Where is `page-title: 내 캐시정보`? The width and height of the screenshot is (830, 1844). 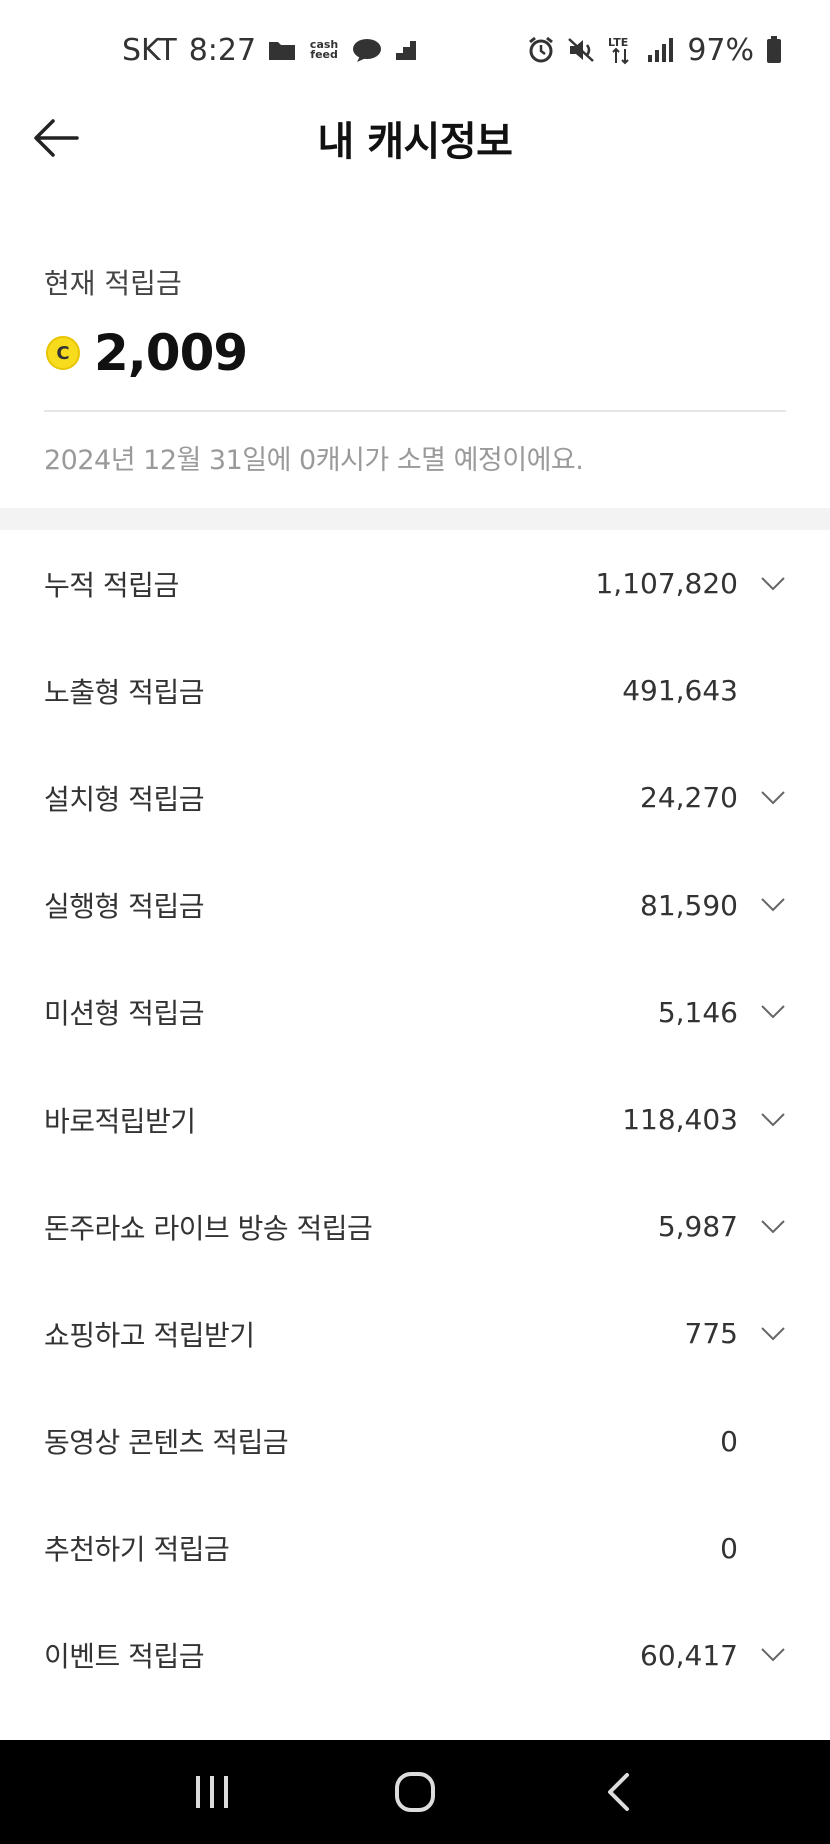
page-title: 내 캐시정보 is located at coordinates (415, 141).